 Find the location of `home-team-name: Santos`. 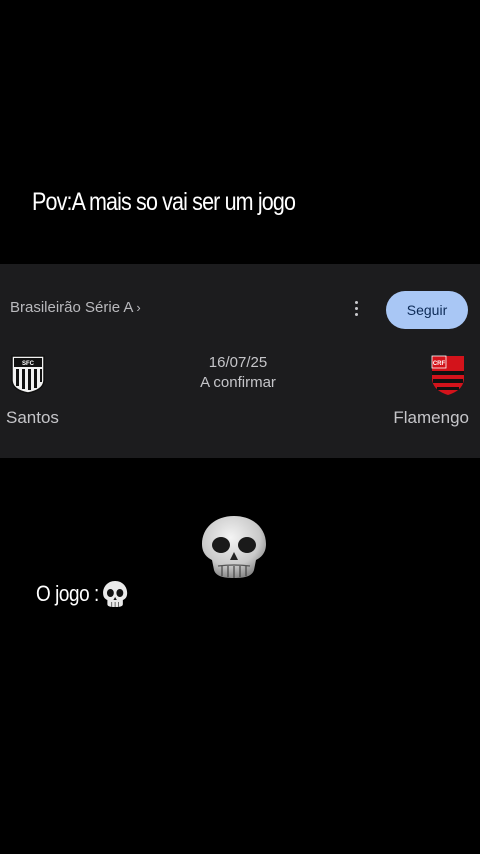

home-team-name: Santos is located at coordinates (32, 418).